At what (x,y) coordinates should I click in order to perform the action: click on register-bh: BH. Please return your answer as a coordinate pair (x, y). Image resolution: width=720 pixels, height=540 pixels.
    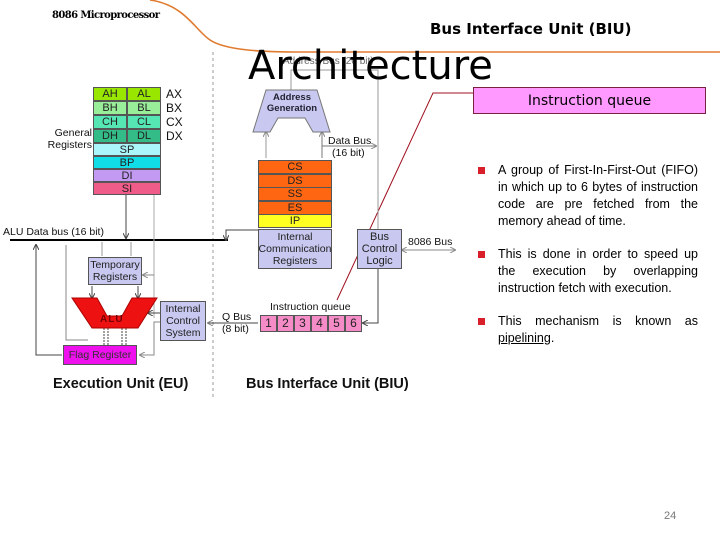
    Looking at the image, I should click on (110, 108).